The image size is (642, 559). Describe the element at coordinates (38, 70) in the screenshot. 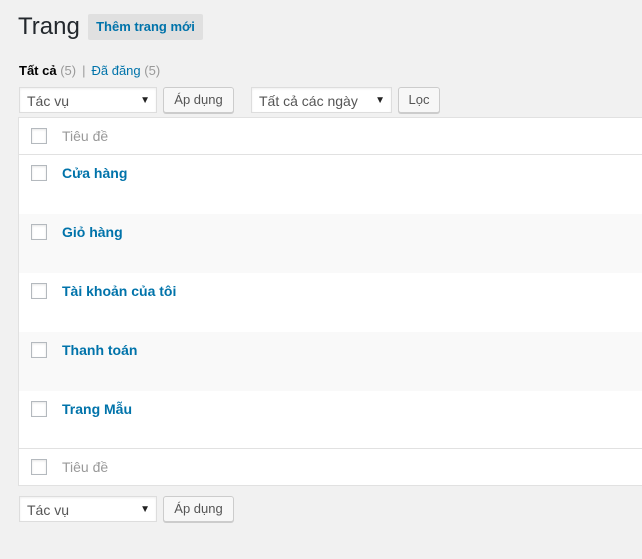

I see `filter-all-link: Tất cả` at that location.